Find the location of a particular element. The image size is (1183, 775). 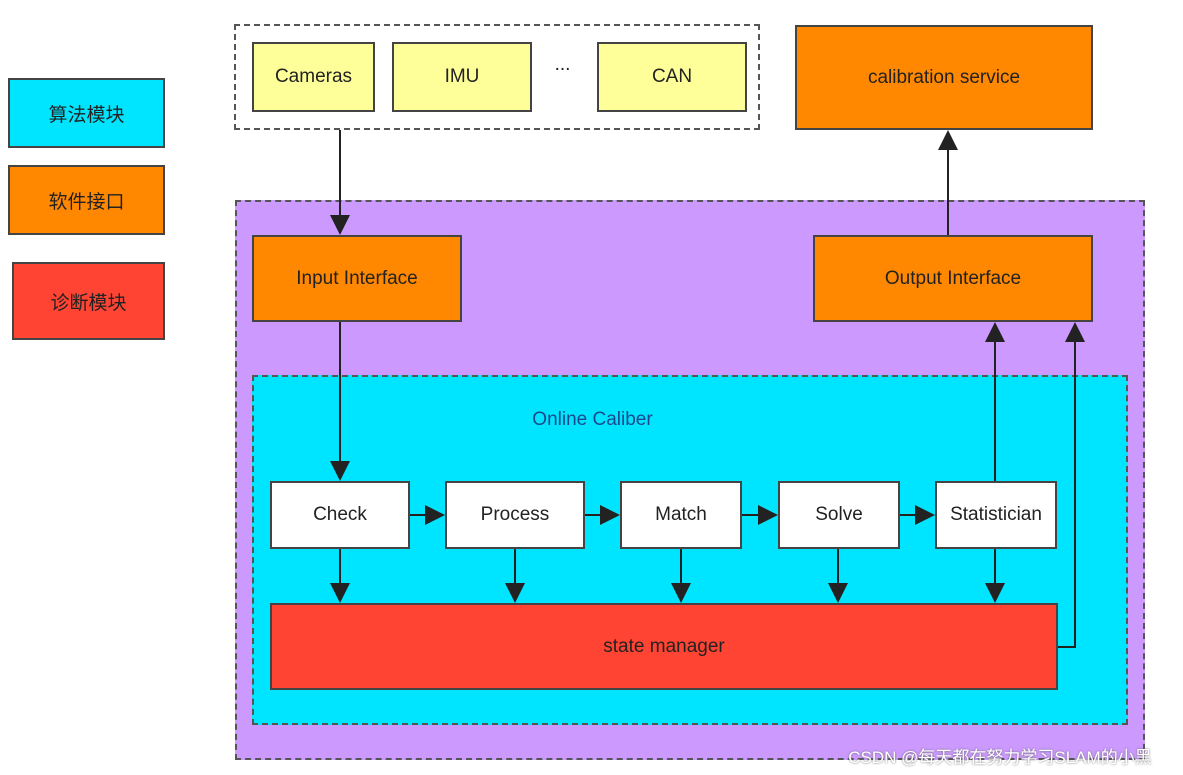

arrow-state-to-output is located at coordinates (1071, 485).